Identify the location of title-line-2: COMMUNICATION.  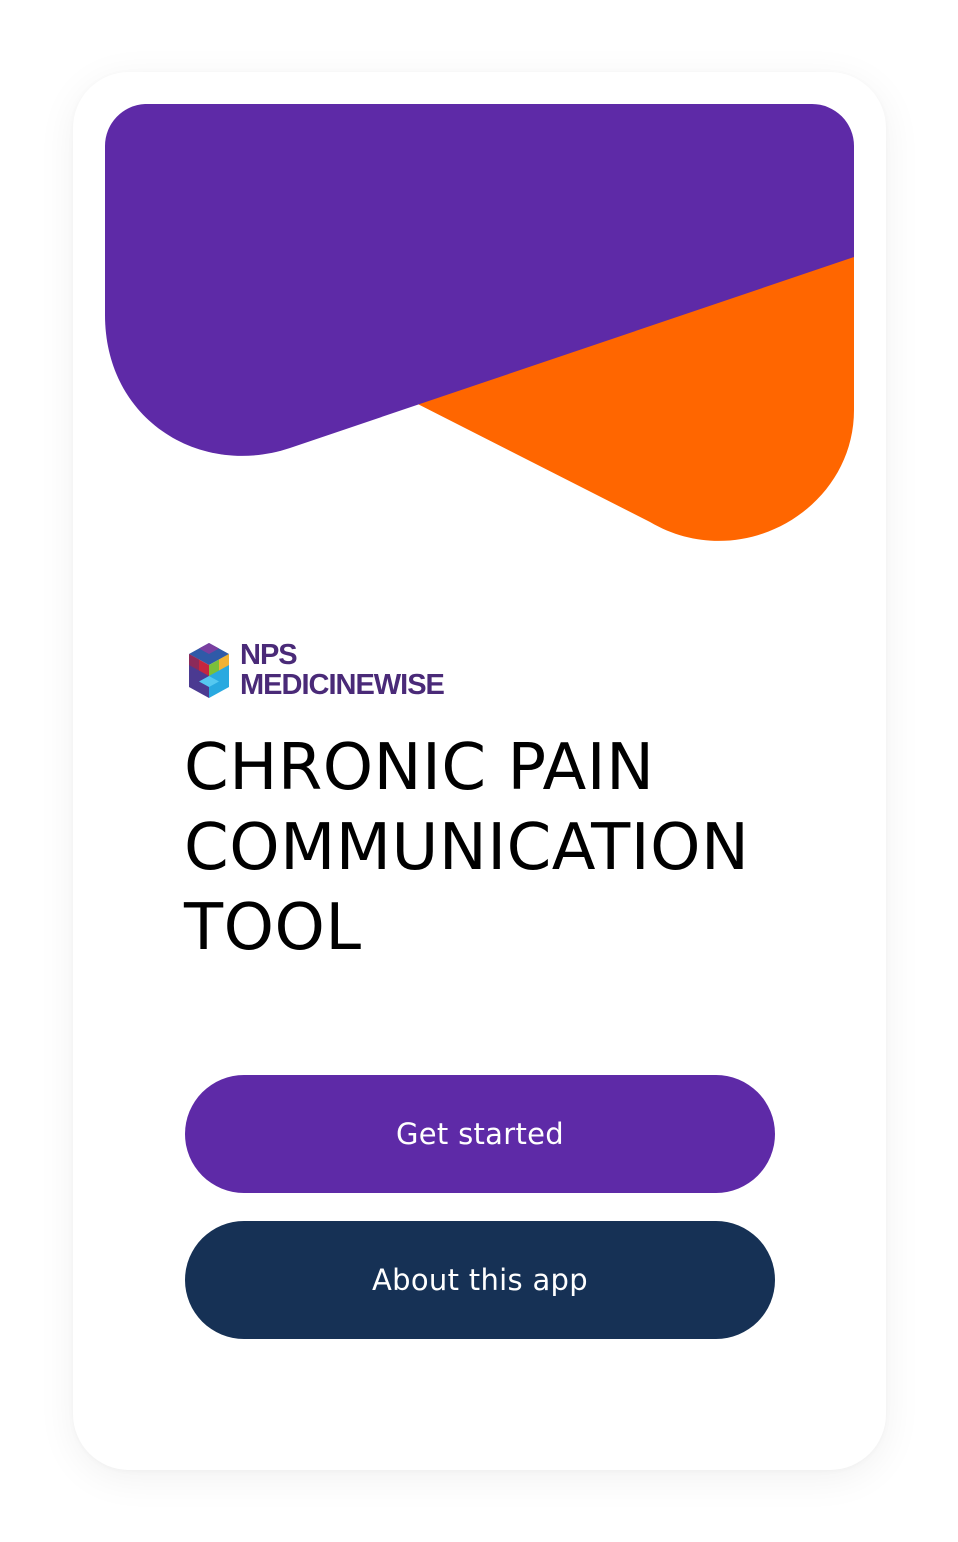
(467, 848).